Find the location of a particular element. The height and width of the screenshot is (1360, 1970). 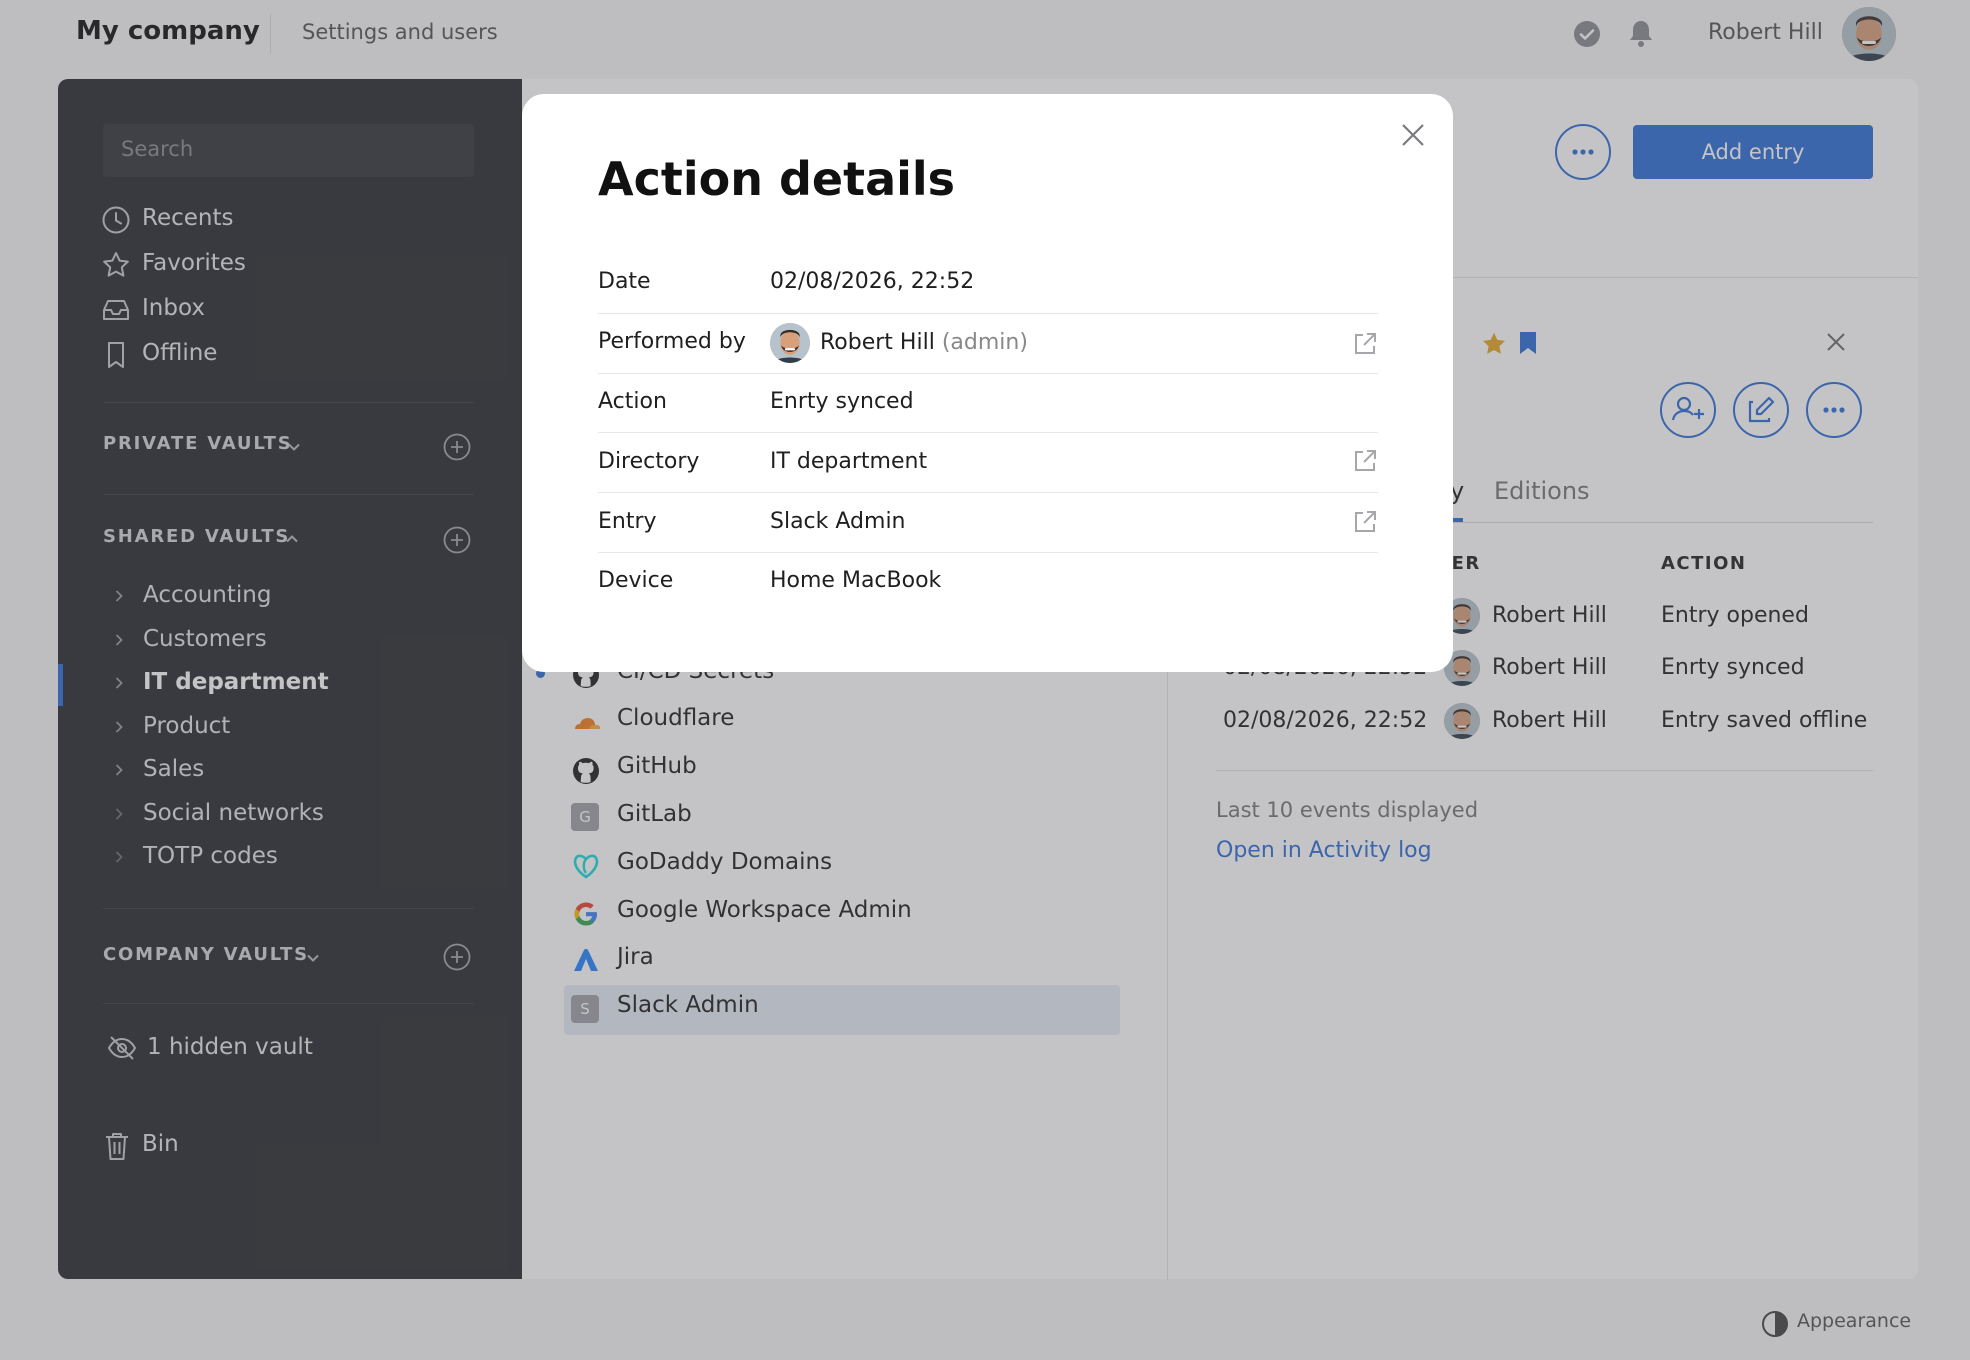

detail-label-performed-by: Performed by is located at coordinates (672, 341).